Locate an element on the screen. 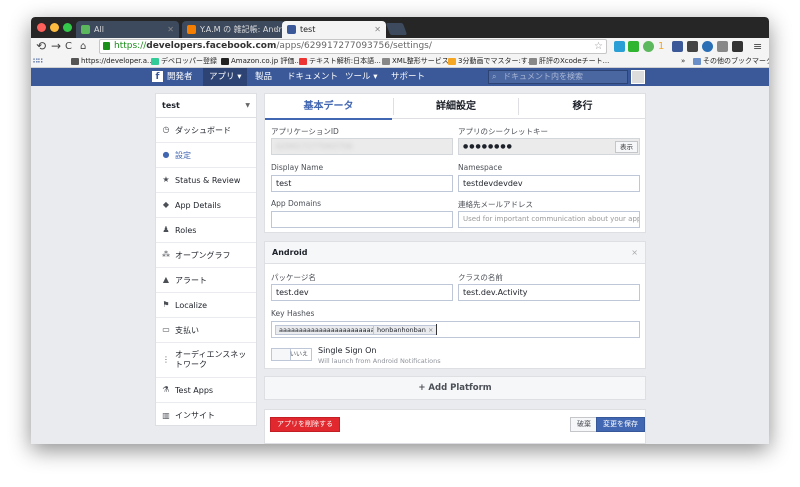 This screenshot has height=487, width=800. package-name-field: test.dev is located at coordinates (362, 292).